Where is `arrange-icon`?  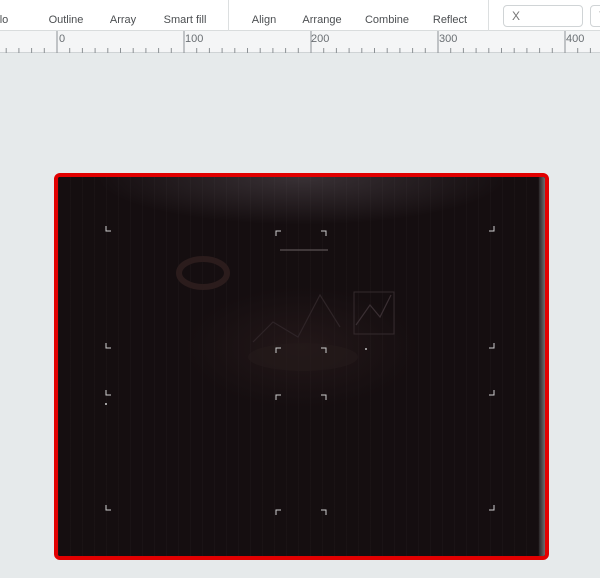
arrange-icon is located at coordinates (322, 2).